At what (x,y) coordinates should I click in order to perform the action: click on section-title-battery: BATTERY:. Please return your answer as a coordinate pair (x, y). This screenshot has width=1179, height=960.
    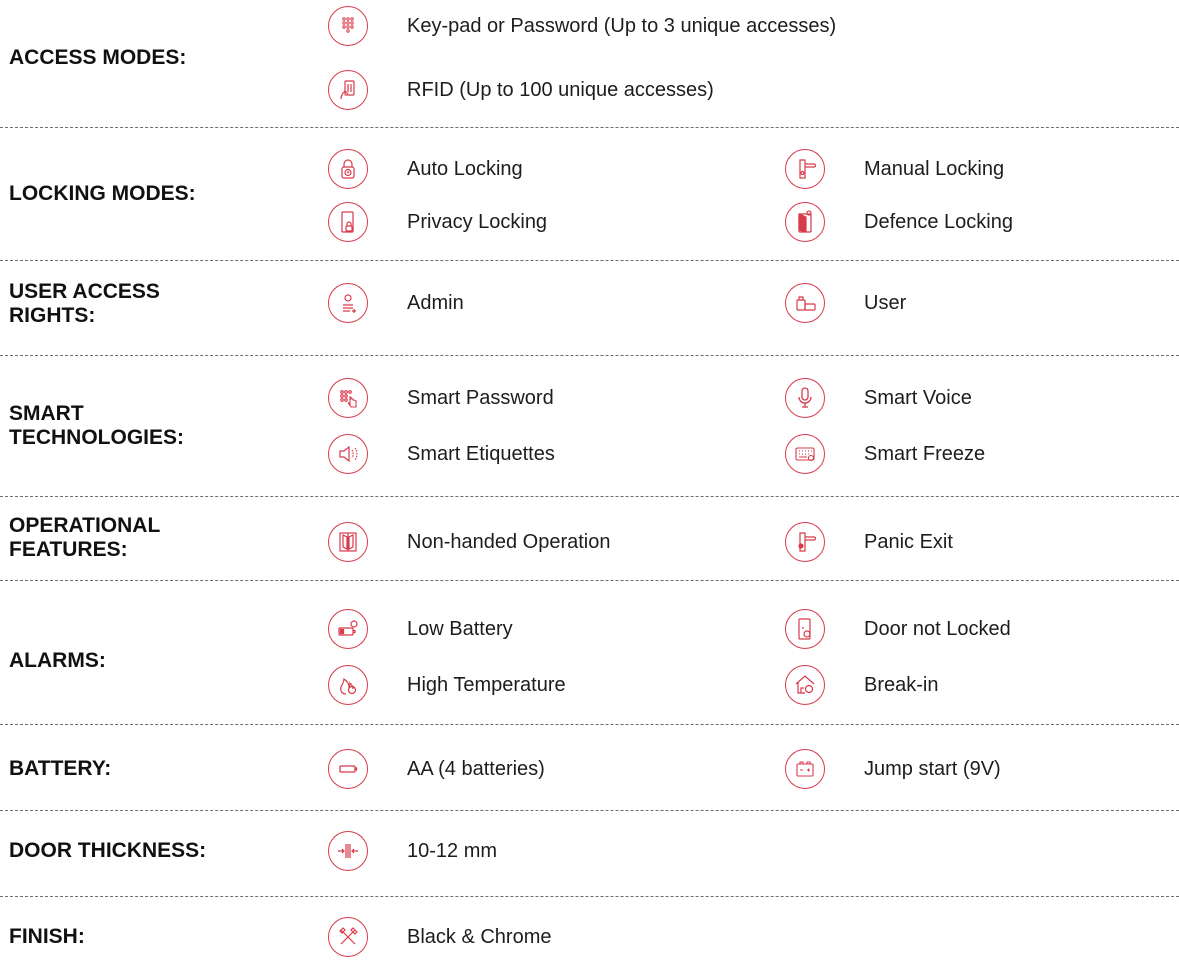
    Looking at the image, I should click on (60, 768).